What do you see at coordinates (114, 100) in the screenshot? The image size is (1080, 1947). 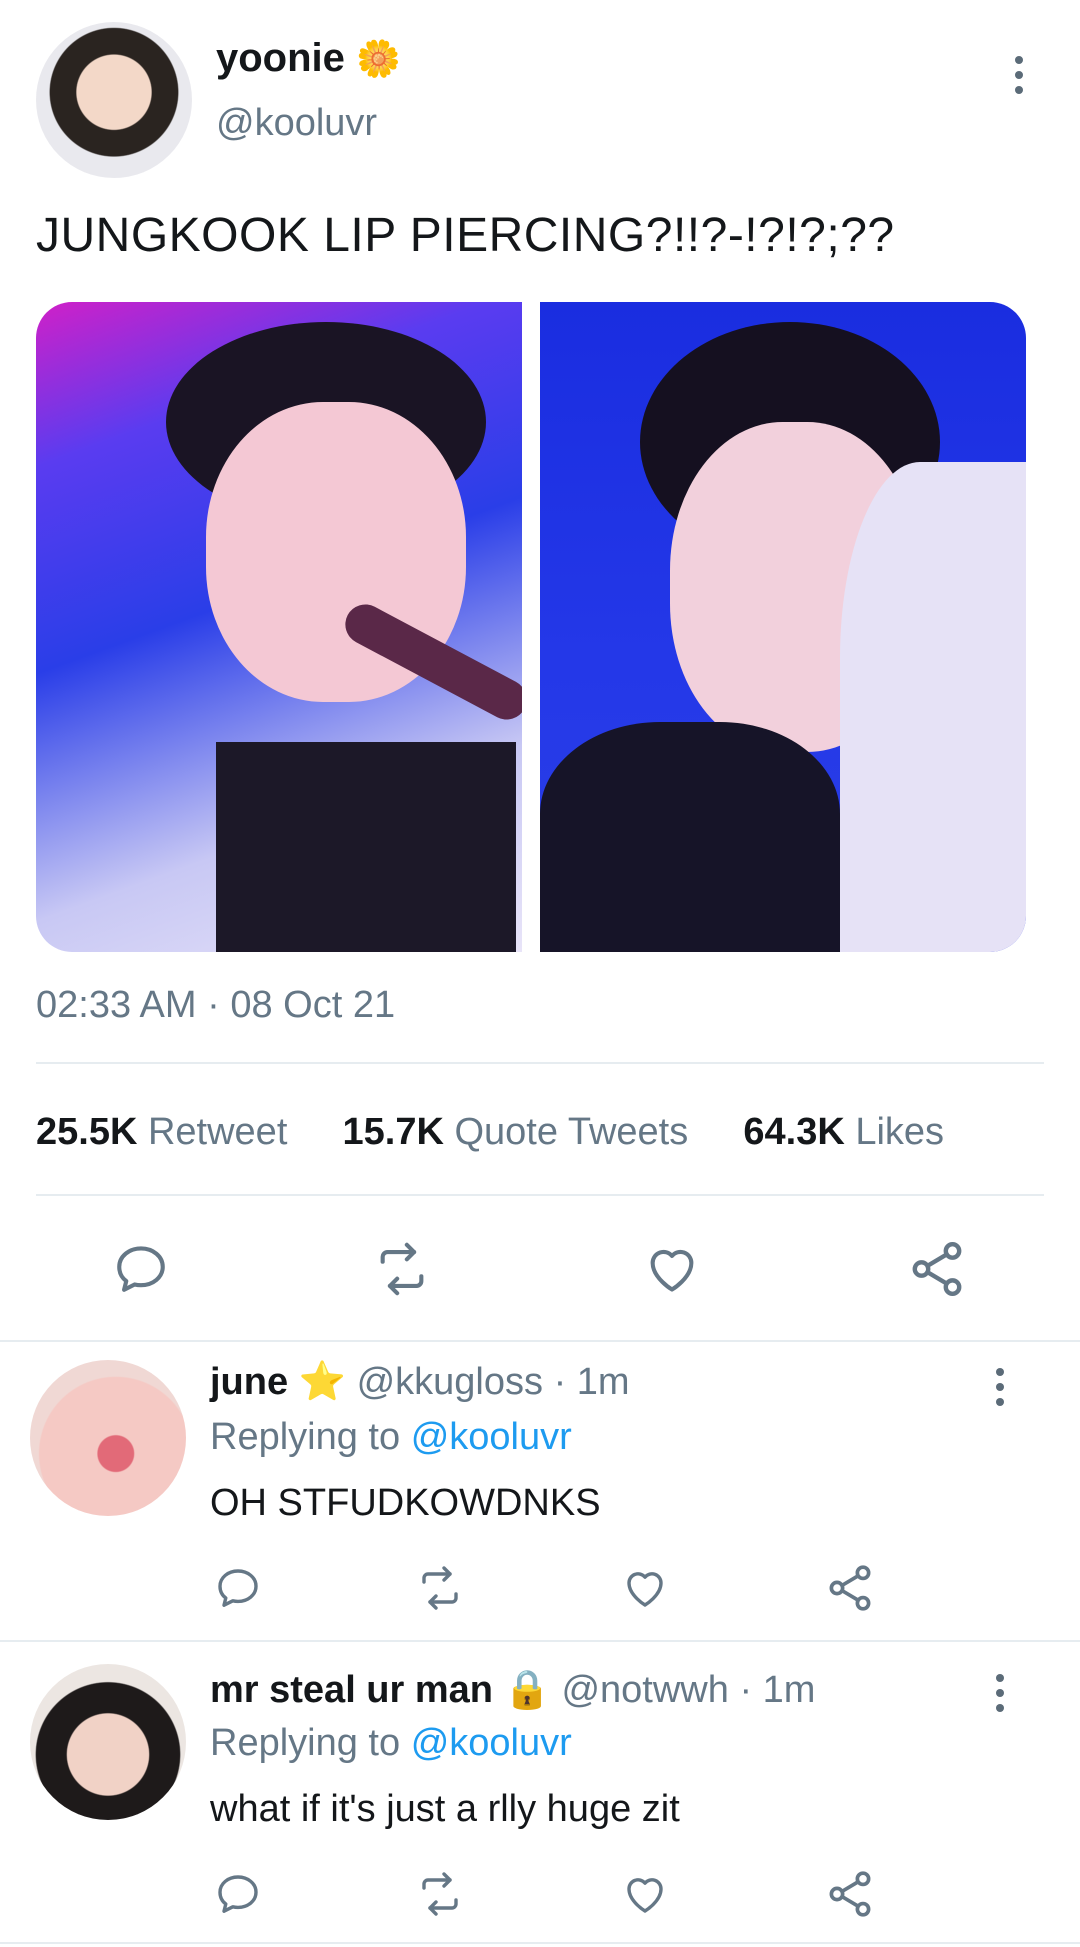 I see `author-avatar` at bounding box center [114, 100].